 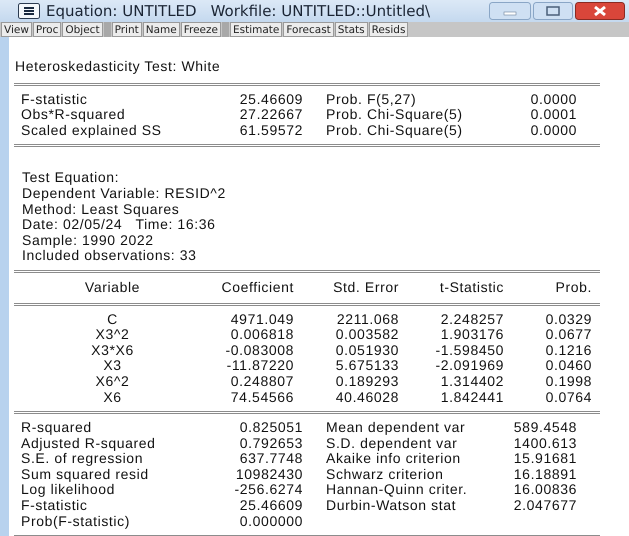 What do you see at coordinates (366, 398) in the screenshot?
I see `table-cell-text: 40.46028` at bounding box center [366, 398].